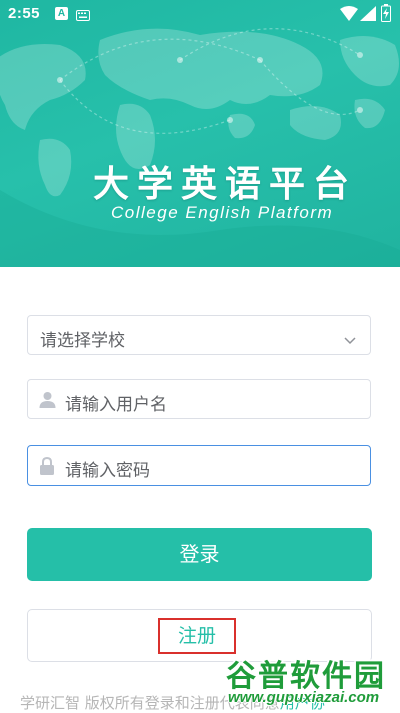 Image resolution: width=400 pixels, height=713 pixels. I want to click on wifi-icon, so click(349, 15).